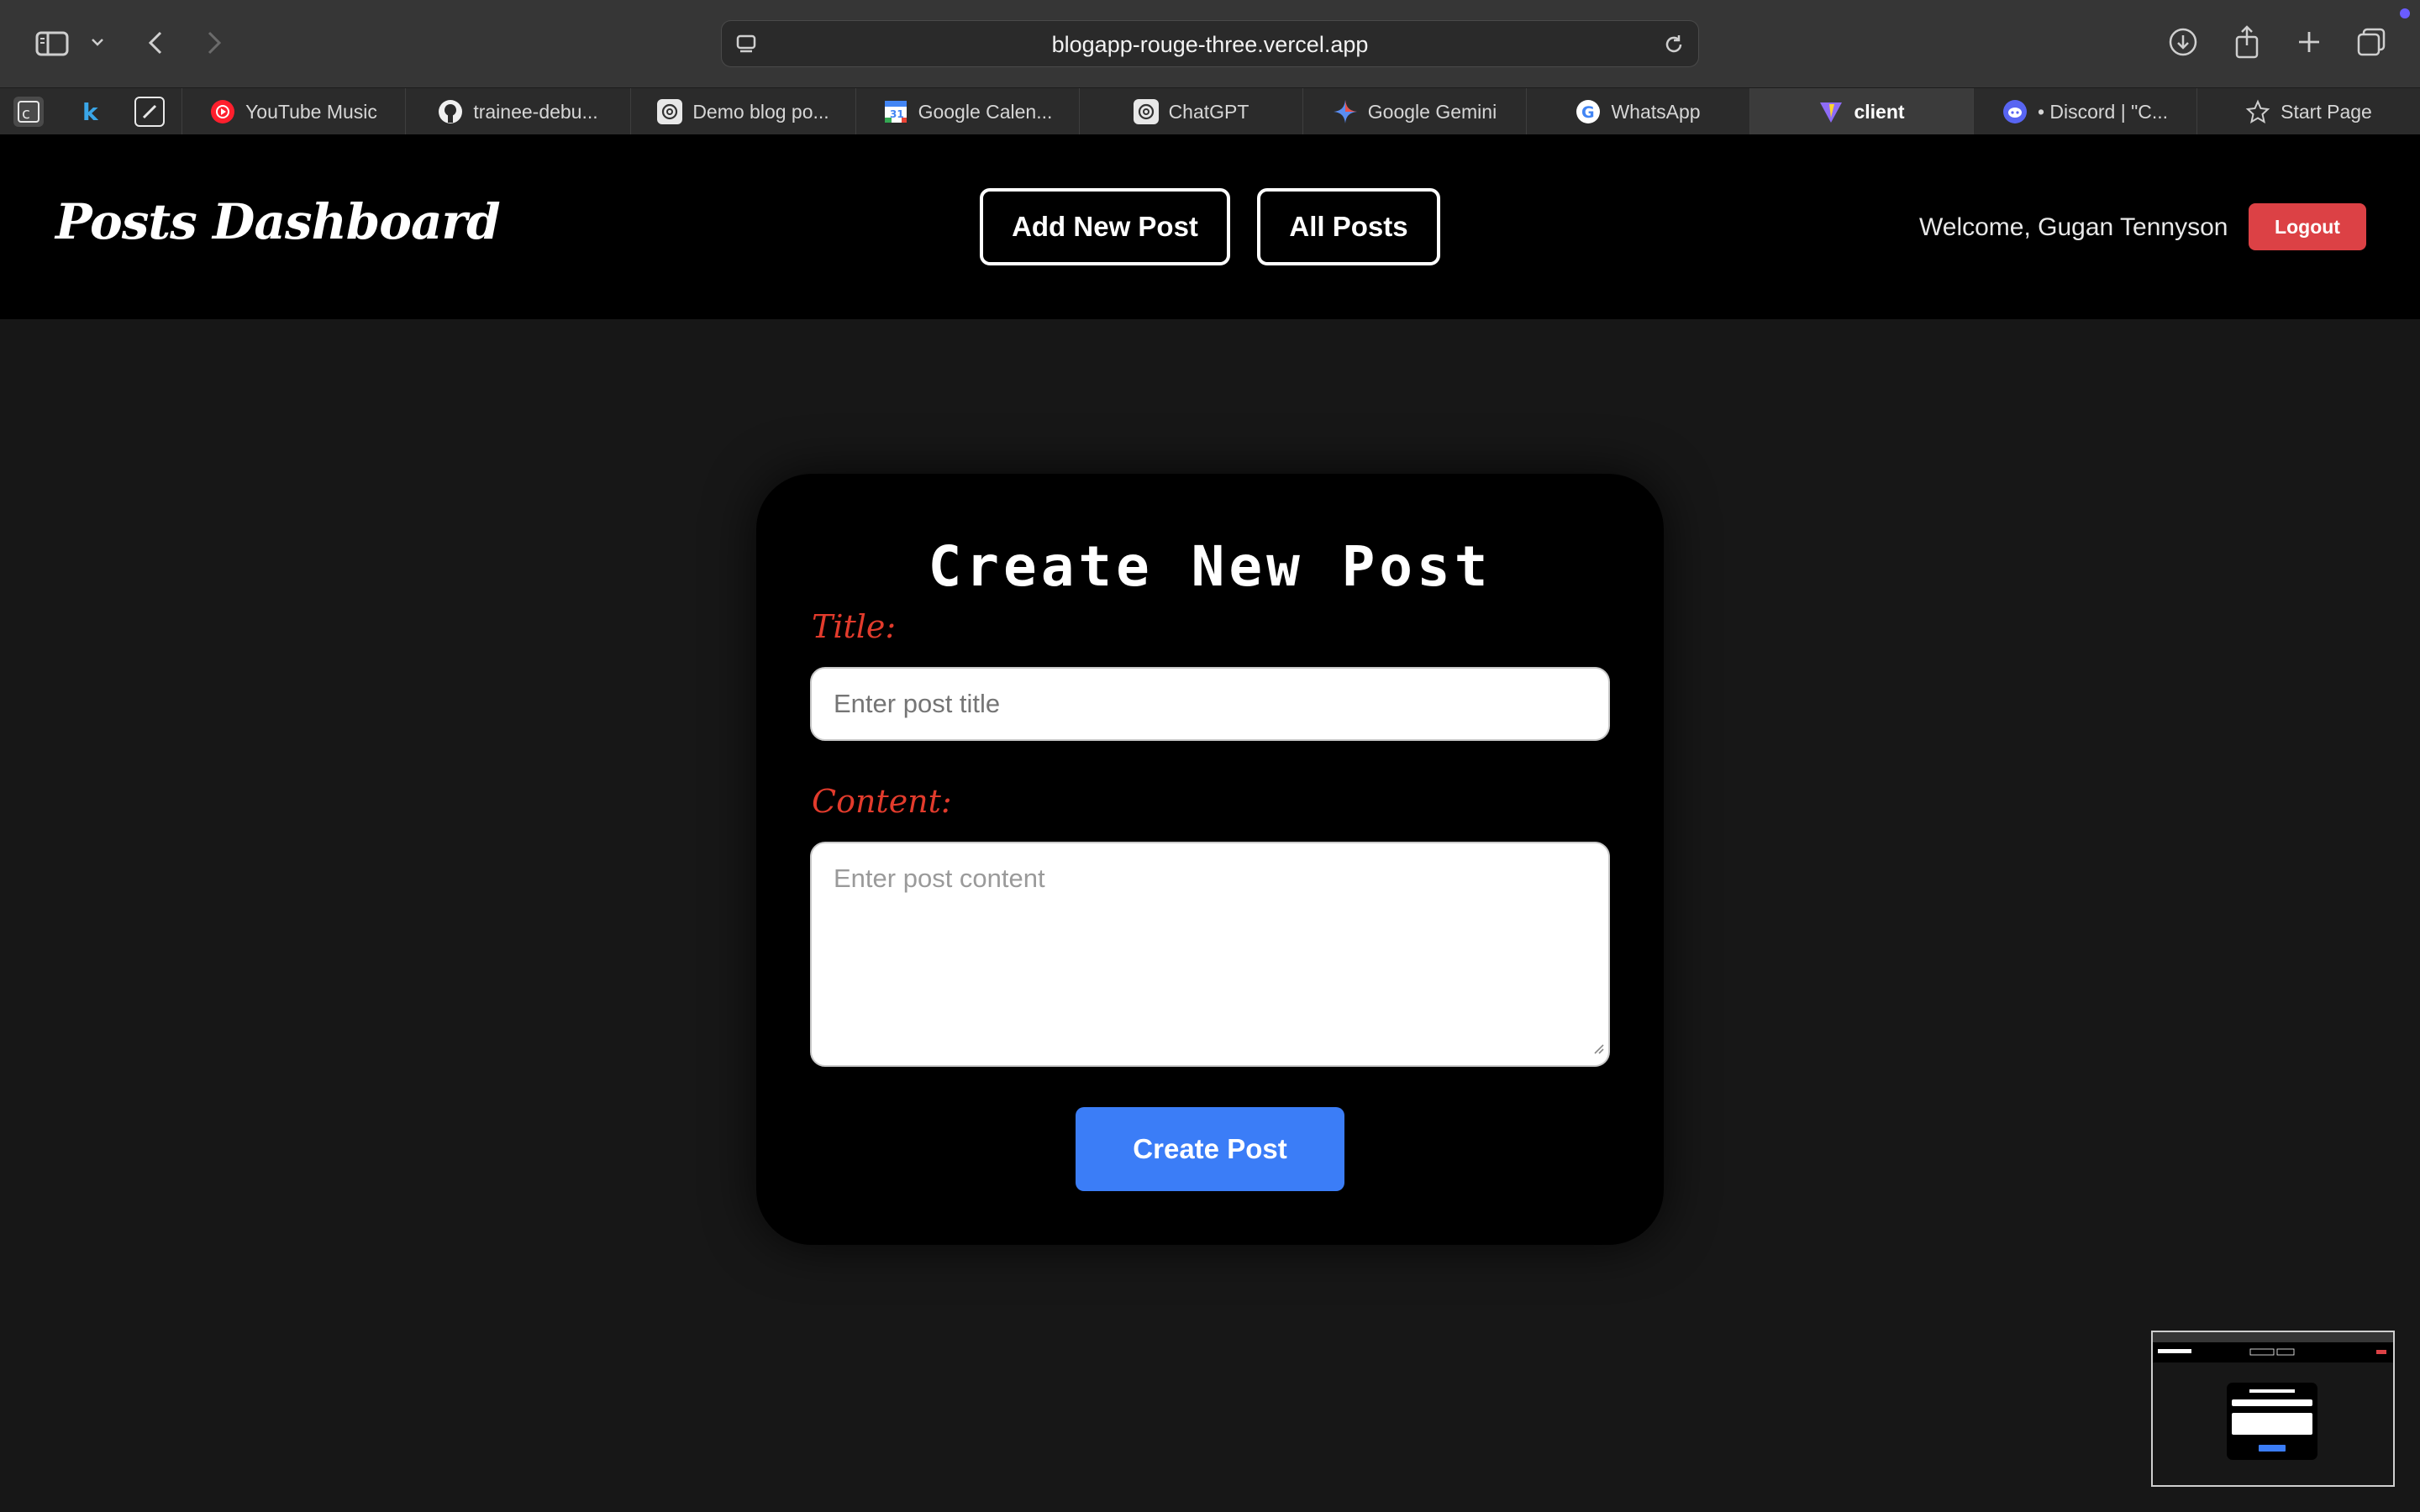  Describe the element at coordinates (855, 626) in the screenshot. I see `title-label: Title:` at that location.